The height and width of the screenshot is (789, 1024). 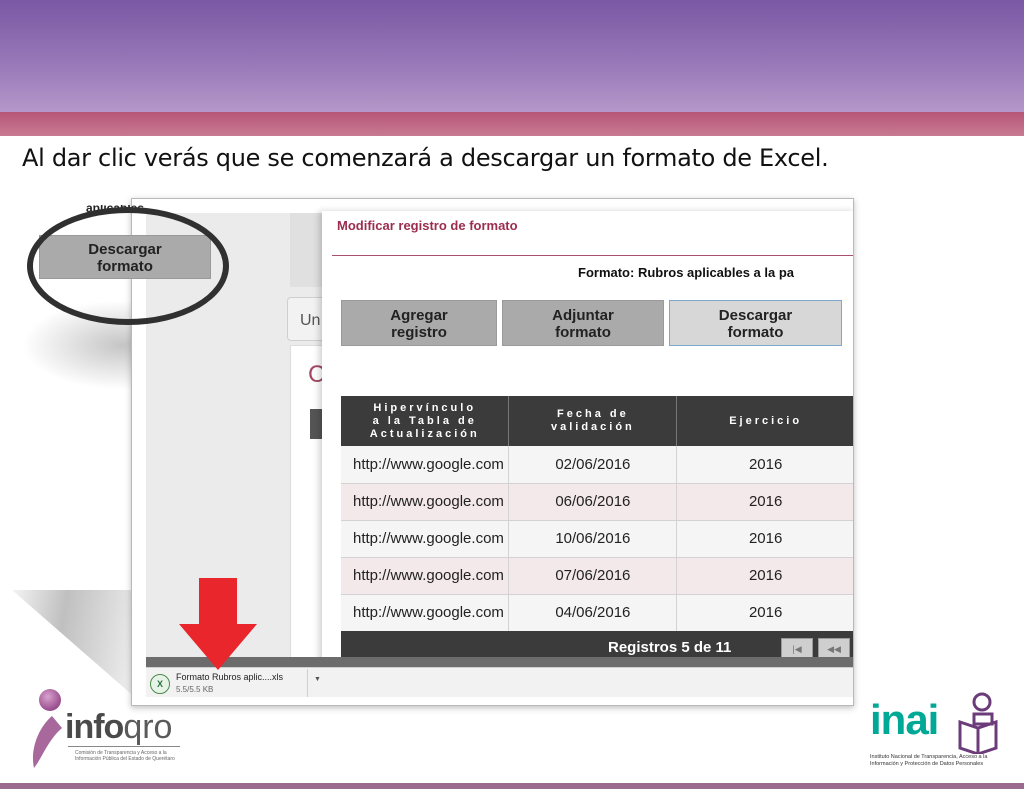 I want to click on header-band, so click(x=512, y=56).